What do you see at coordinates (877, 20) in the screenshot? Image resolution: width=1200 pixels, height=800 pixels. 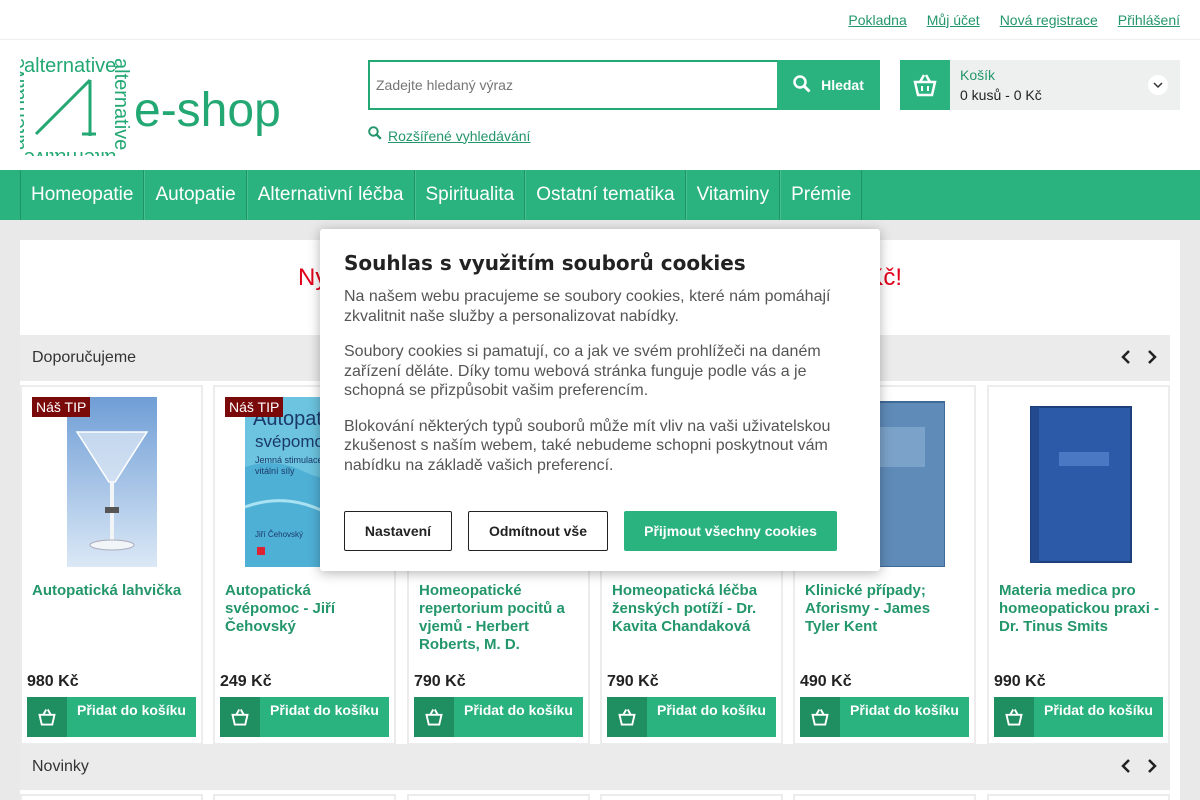 I see `checkout-link: Pokladna` at bounding box center [877, 20].